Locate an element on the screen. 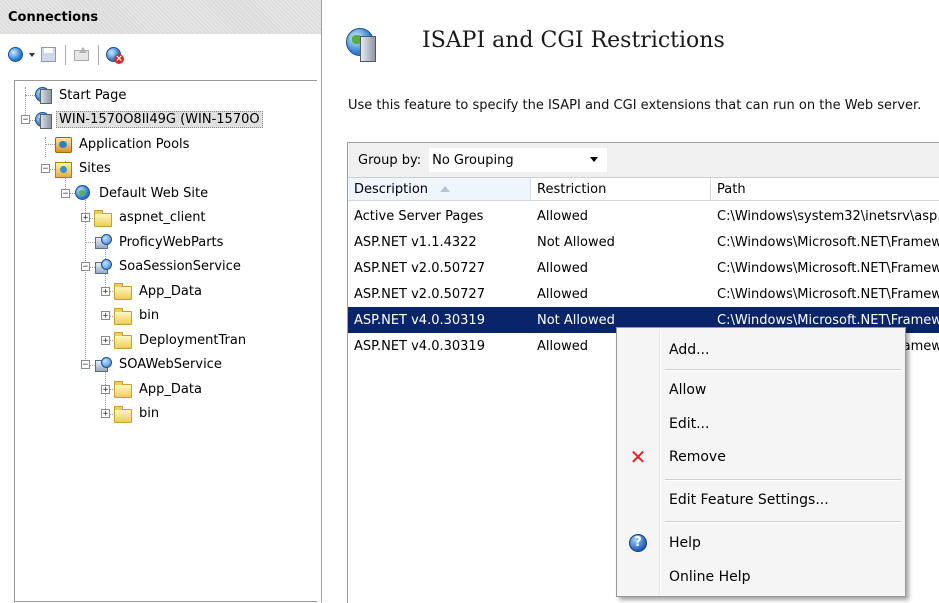 The image size is (939, 603). tree-node: + aspnet_client is located at coordinates (145, 218).